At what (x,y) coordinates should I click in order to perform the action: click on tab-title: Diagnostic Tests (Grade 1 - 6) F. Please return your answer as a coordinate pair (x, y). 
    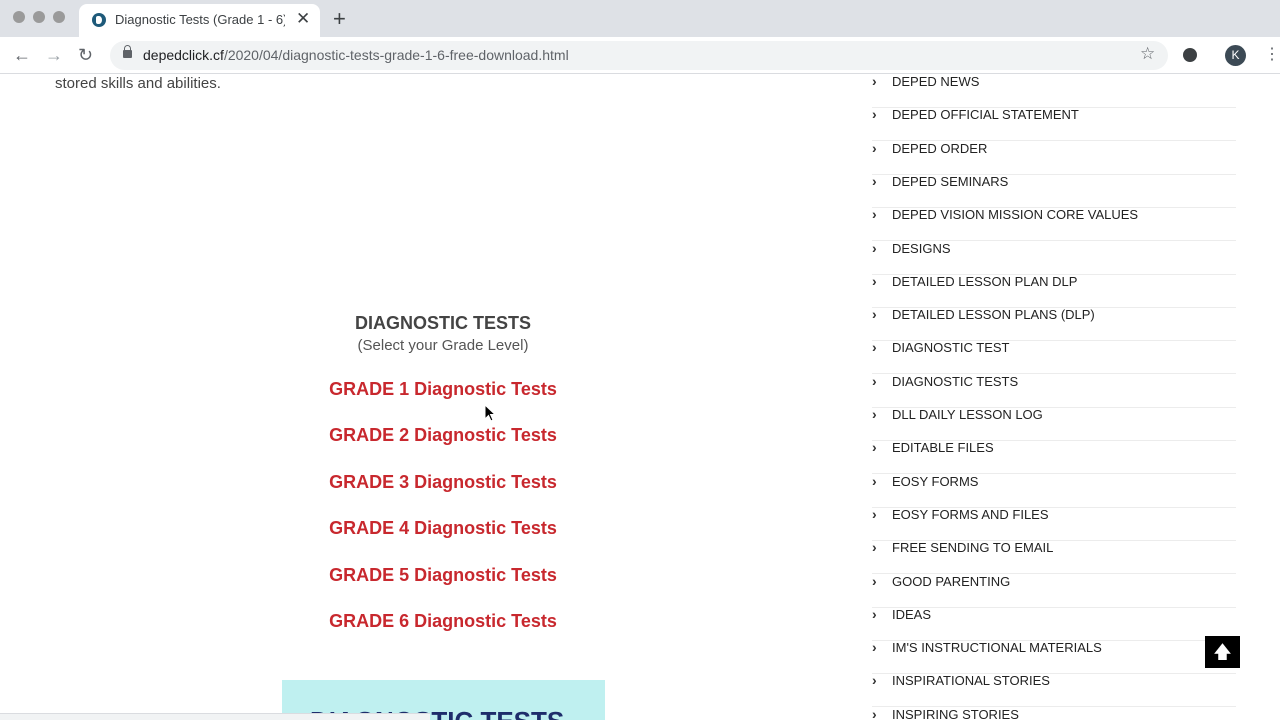
    Looking at the image, I should click on (200, 19).